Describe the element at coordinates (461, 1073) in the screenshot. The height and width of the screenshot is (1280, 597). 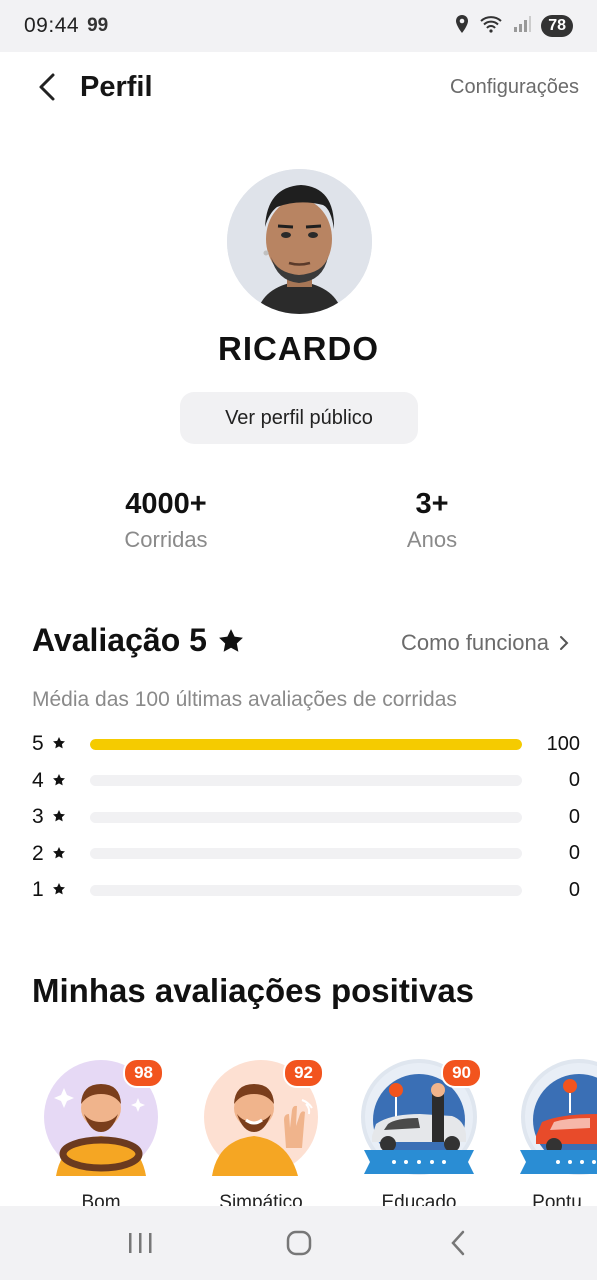
I see `badge-count: 90` at that location.